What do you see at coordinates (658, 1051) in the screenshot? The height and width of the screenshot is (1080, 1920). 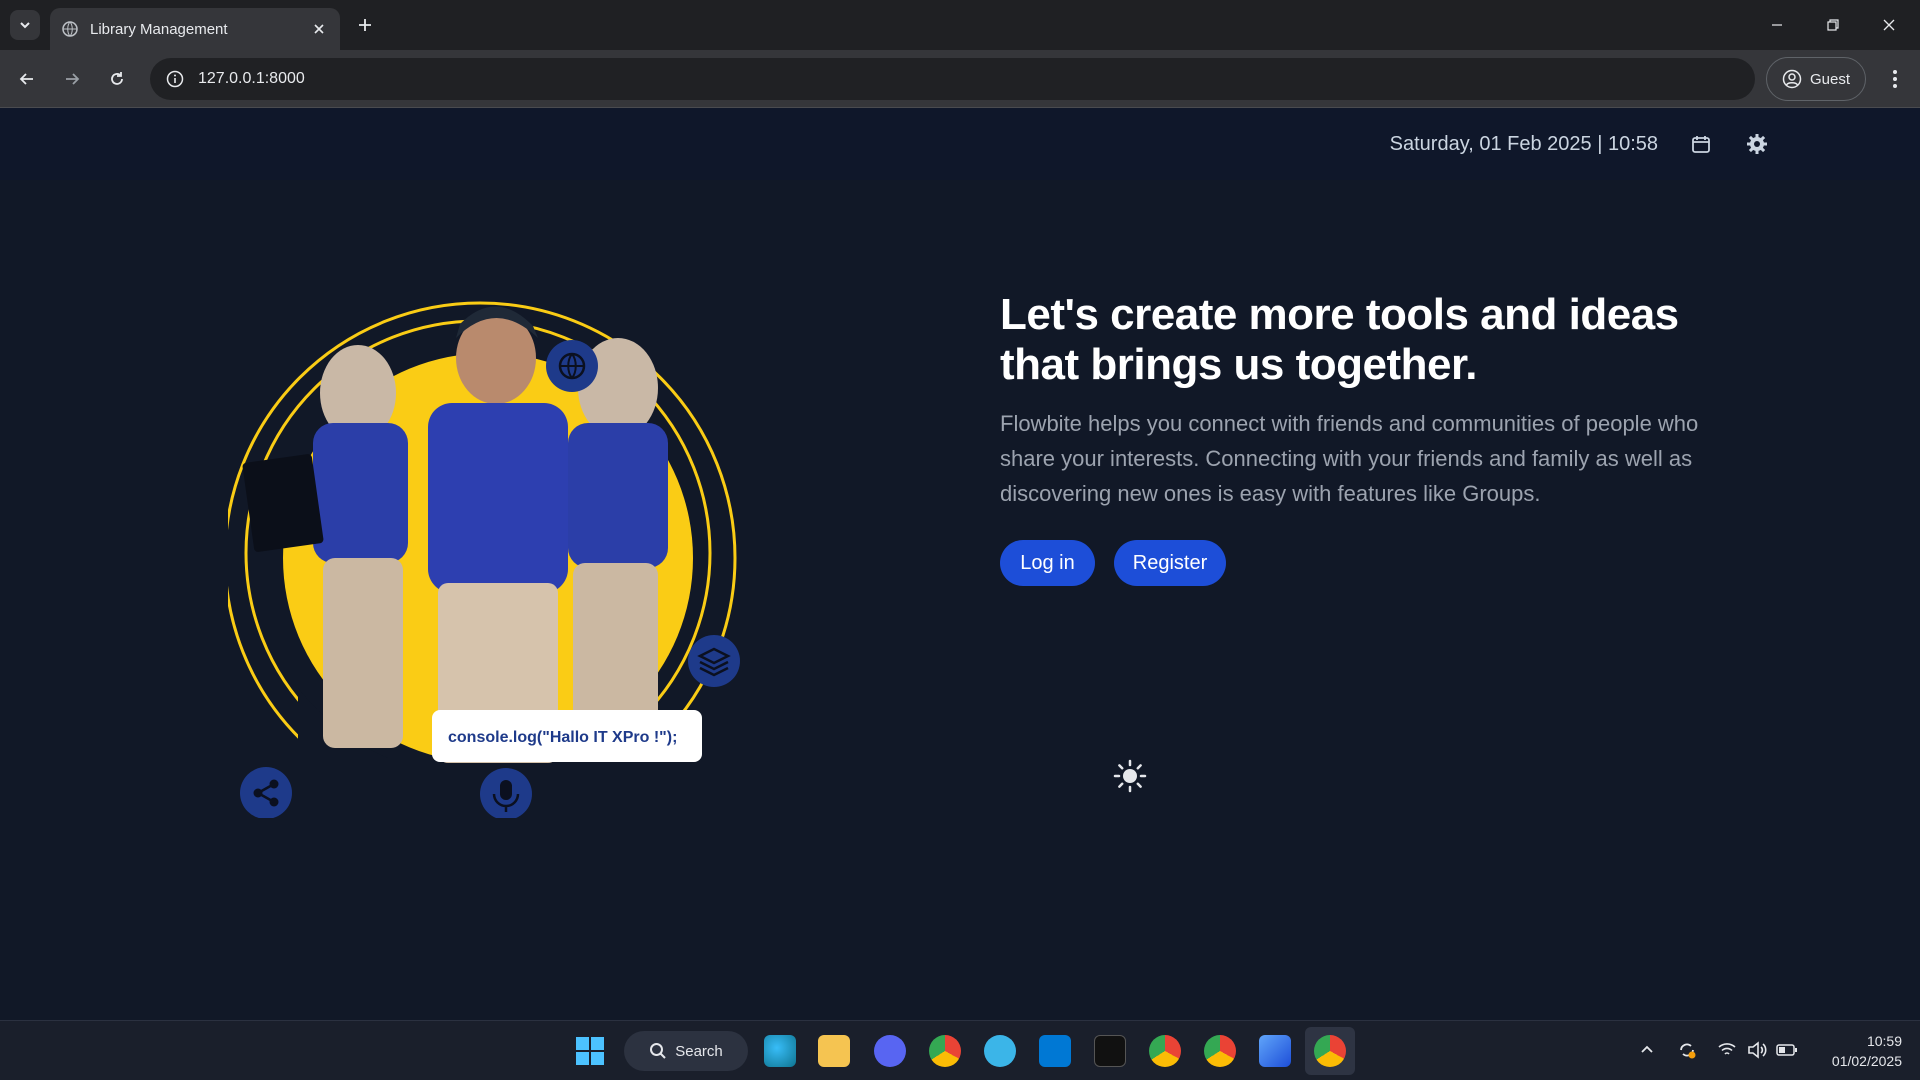 I see `search-icon` at bounding box center [658, 1051].